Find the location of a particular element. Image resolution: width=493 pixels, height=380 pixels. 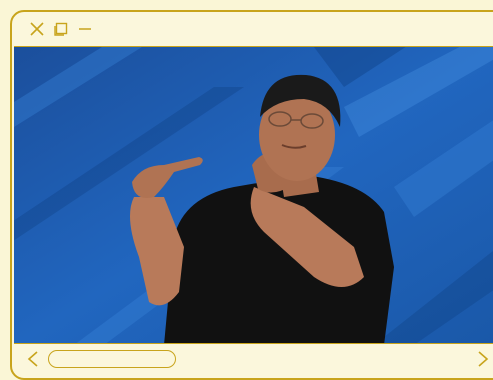

chevron-right-icon is located at coordinates (483, 359).